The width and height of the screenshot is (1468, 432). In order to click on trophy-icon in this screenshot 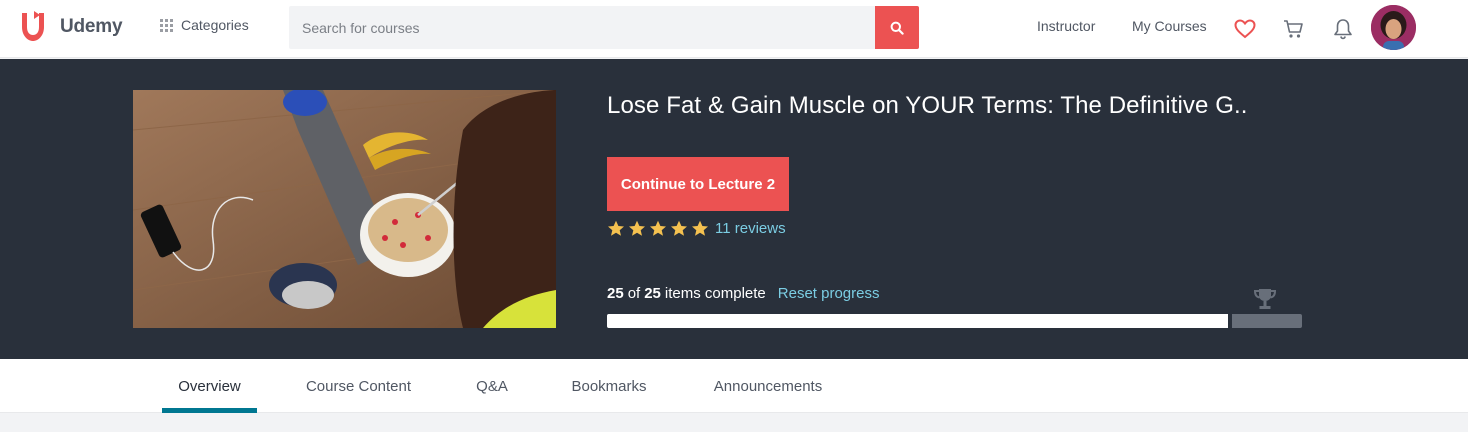, I will do `click(1265, 299)`.